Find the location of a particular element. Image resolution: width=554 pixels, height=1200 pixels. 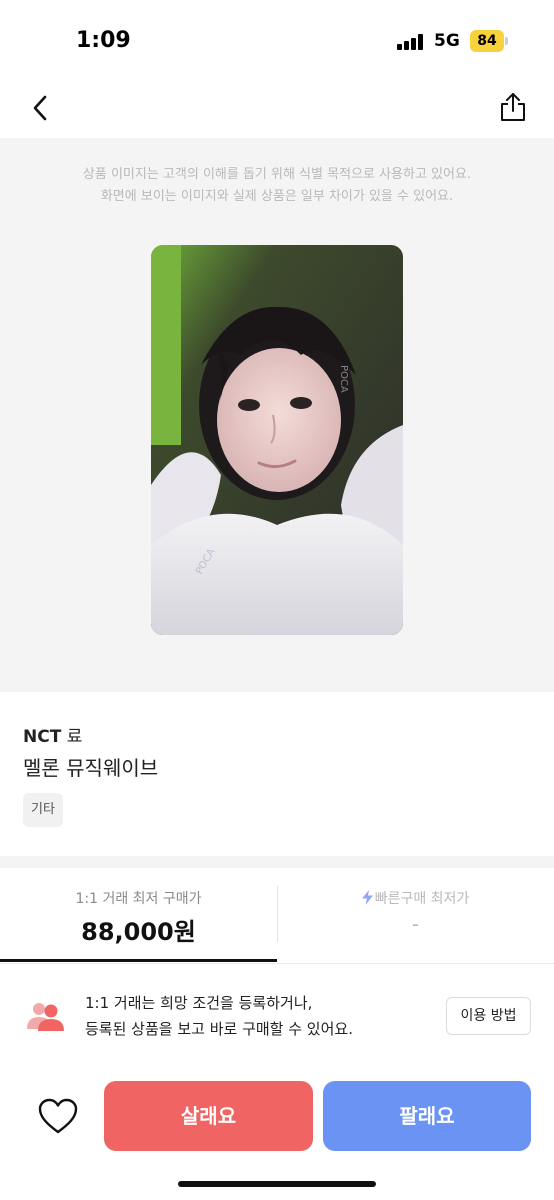

share-button is located at coordinates (513, 107).